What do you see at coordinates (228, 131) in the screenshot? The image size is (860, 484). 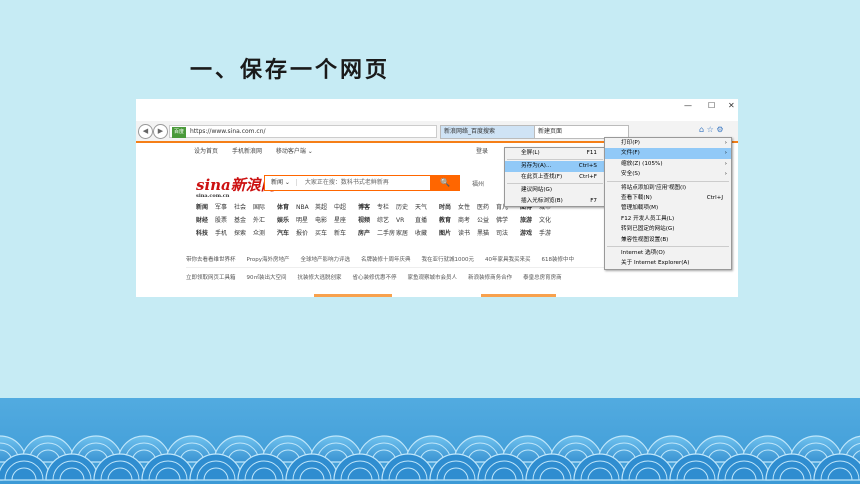 I see `url-text: https://www.sina.com.cn/` at bounding box center [228, 131].